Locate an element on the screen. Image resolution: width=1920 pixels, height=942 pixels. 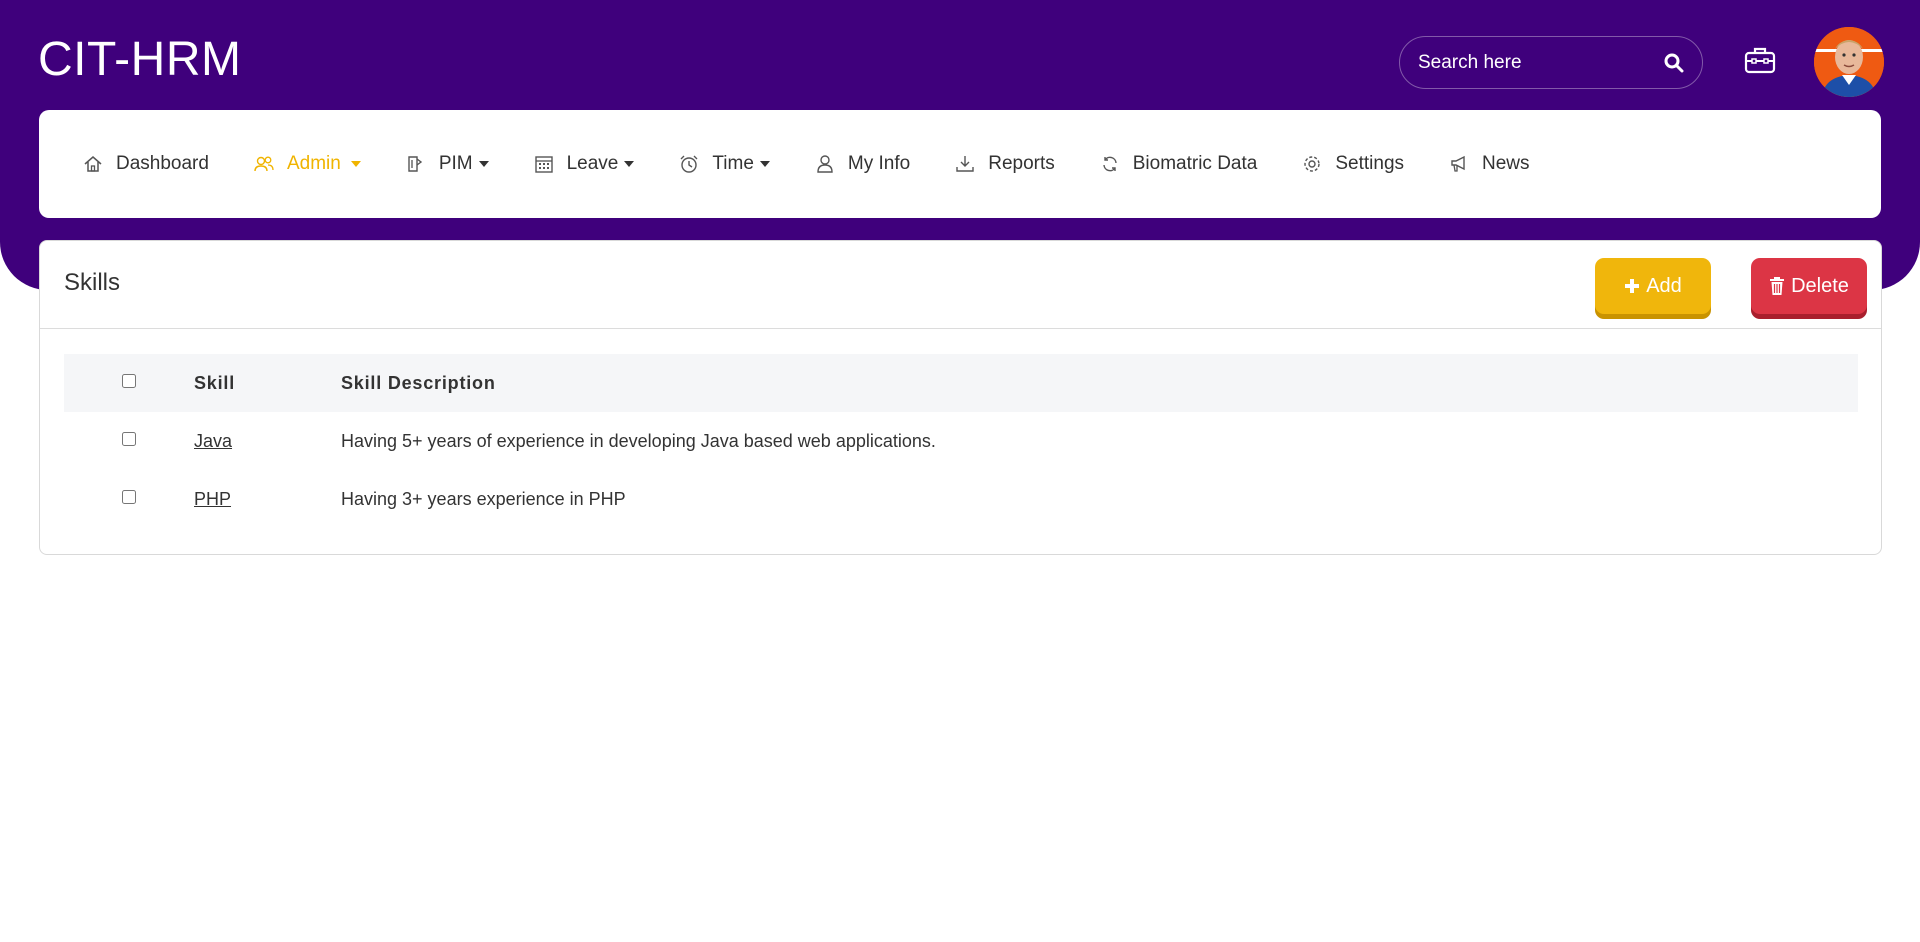
nav-pim-label: PIM is located at coordinates (455, 163).